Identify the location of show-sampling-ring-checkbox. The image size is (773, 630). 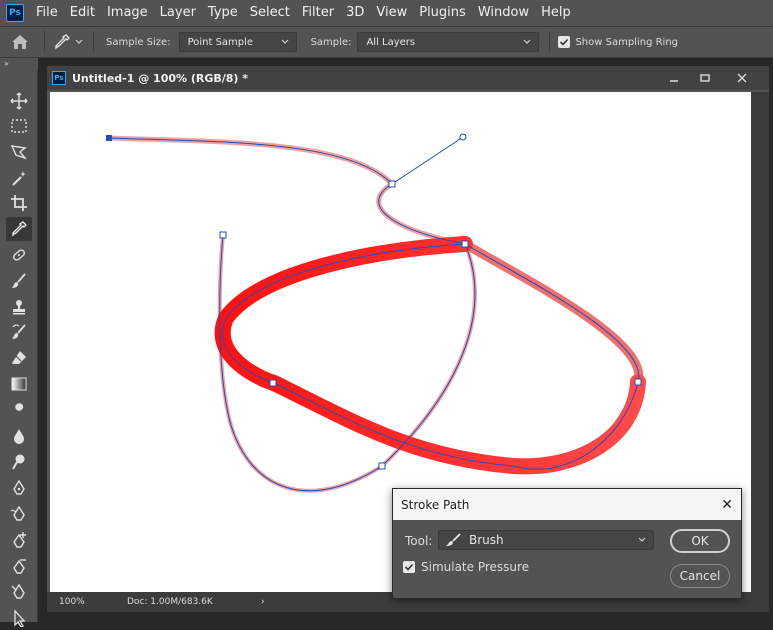
(564, 42).